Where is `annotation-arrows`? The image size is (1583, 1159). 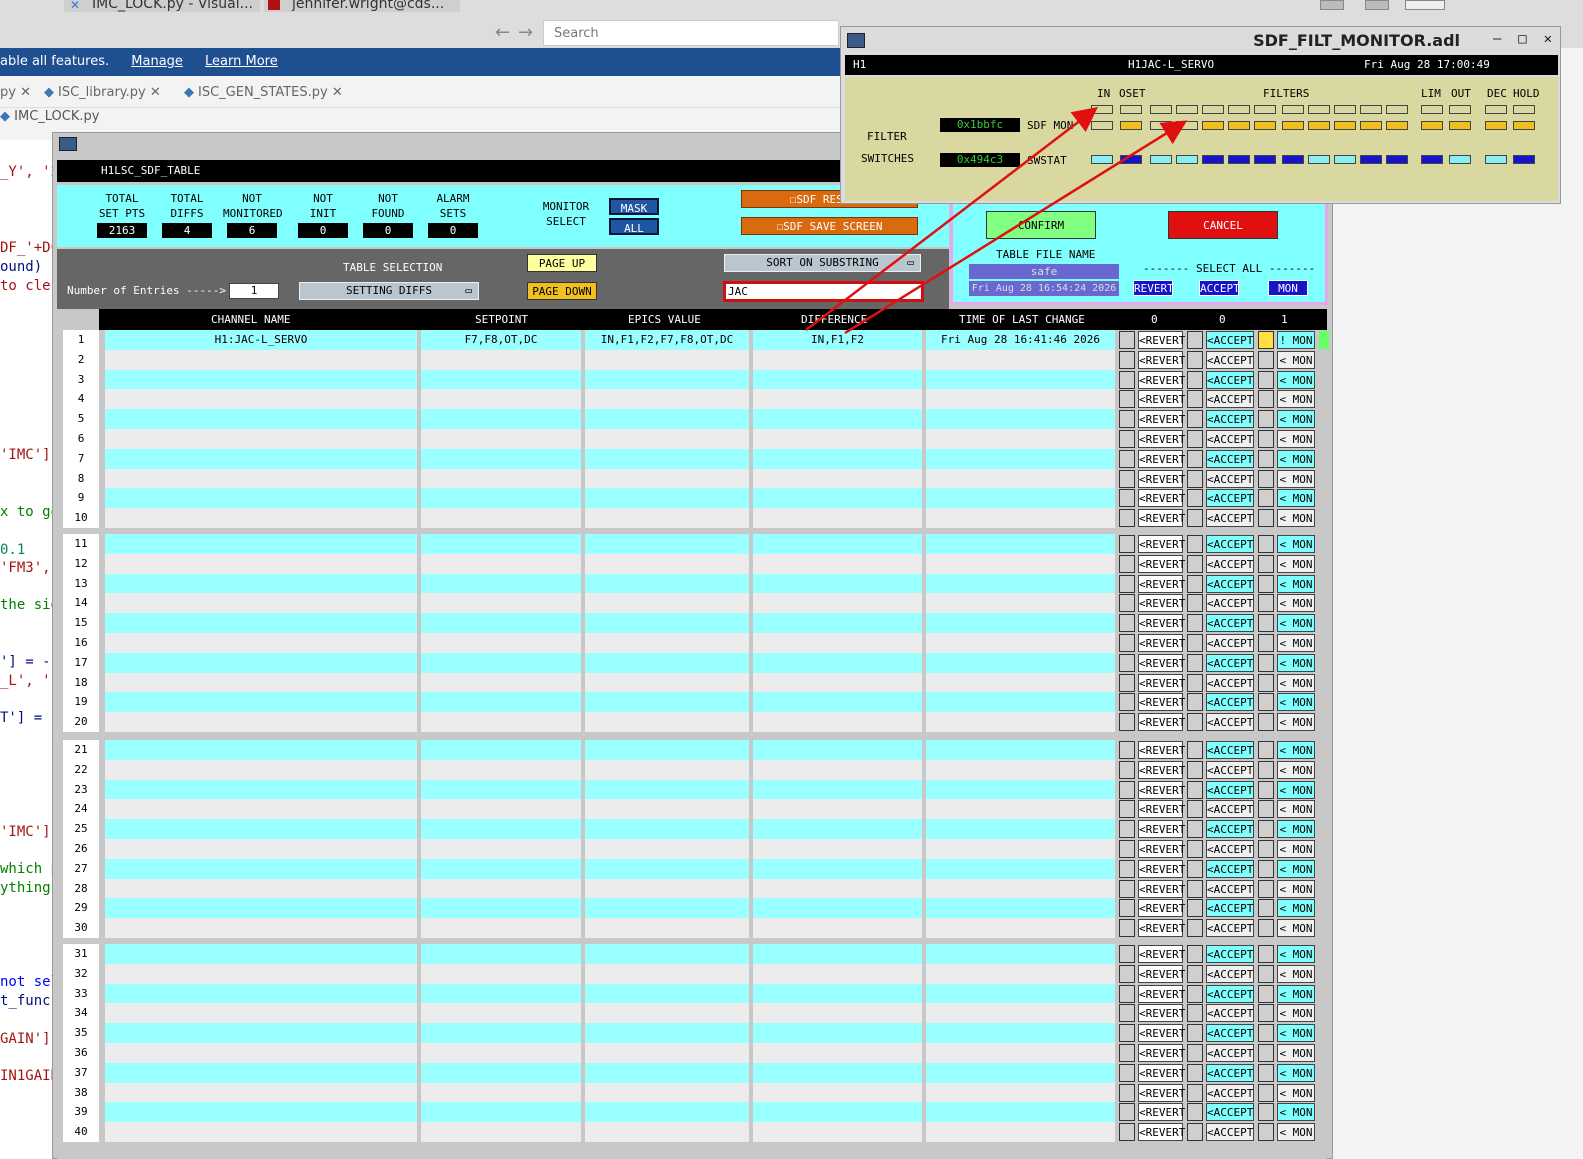 annotation-arrows is located at coordinates (996, 220).